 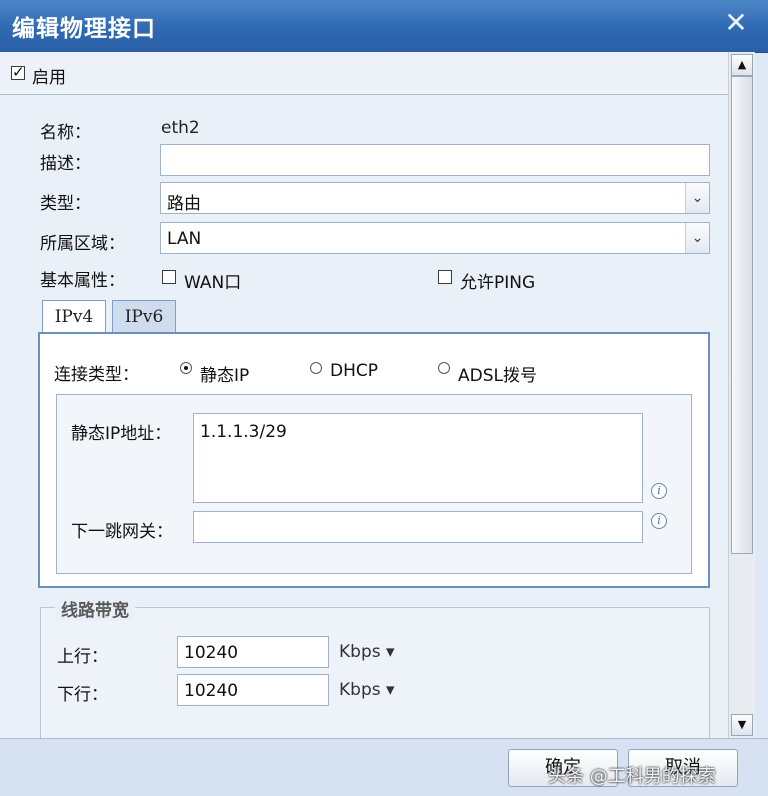 I want to click on vertical-scrollbar: ▲ ▼, so click(x=741, y=395).